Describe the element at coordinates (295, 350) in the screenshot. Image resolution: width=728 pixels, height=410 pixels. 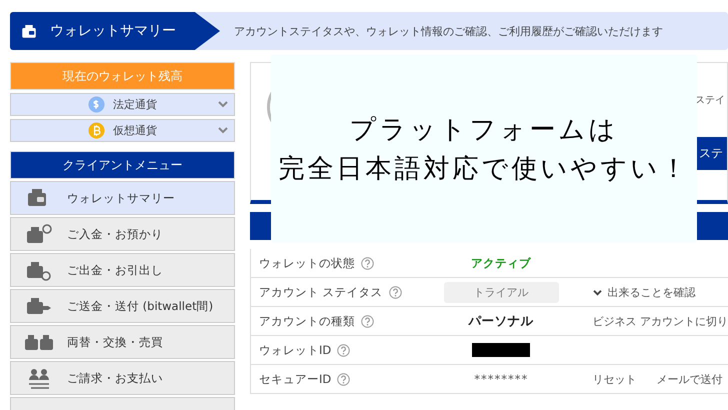
I see `field-label: ウォレットID` at that location.